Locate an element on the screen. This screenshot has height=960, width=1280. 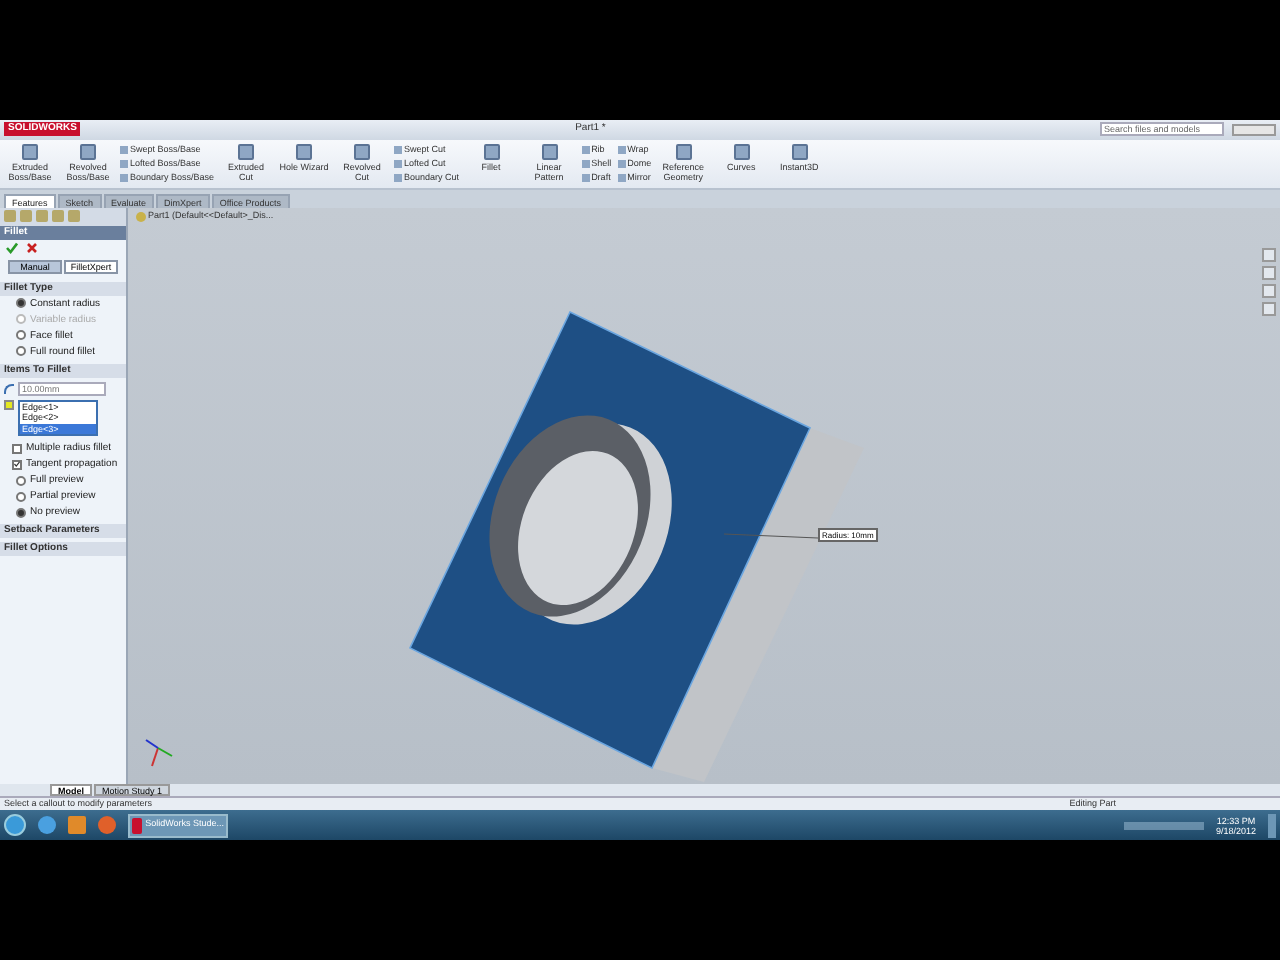
ok-icon is located at coordinates (12, 247).